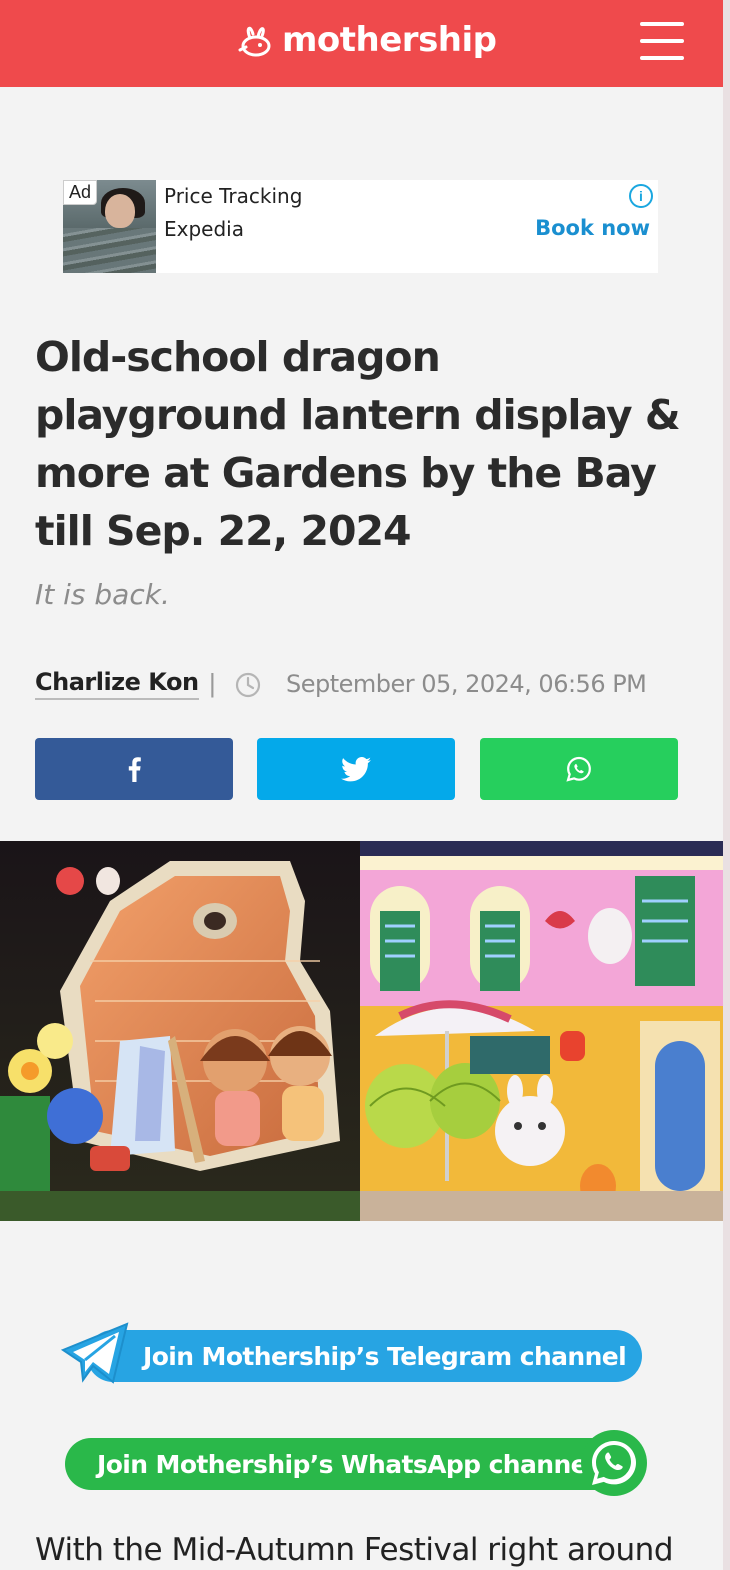  I want to click on site-header: mothership, so click(361, 43).